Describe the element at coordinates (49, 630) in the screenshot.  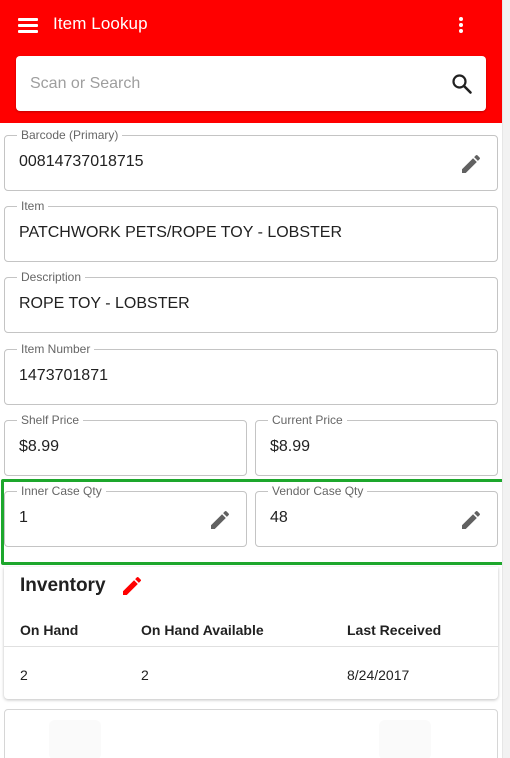
I see `column-header-on-hand: On Hand` at that location.